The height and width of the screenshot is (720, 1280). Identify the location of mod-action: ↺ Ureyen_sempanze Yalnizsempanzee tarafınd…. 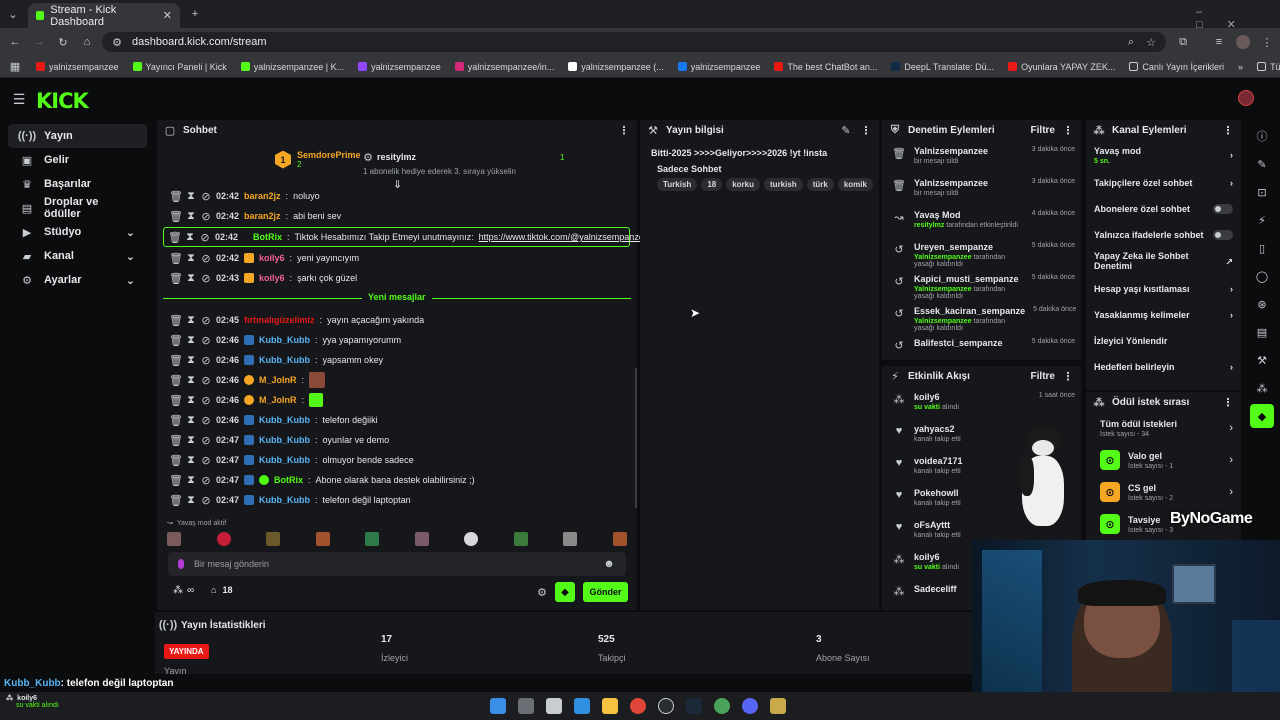
(981, 252).